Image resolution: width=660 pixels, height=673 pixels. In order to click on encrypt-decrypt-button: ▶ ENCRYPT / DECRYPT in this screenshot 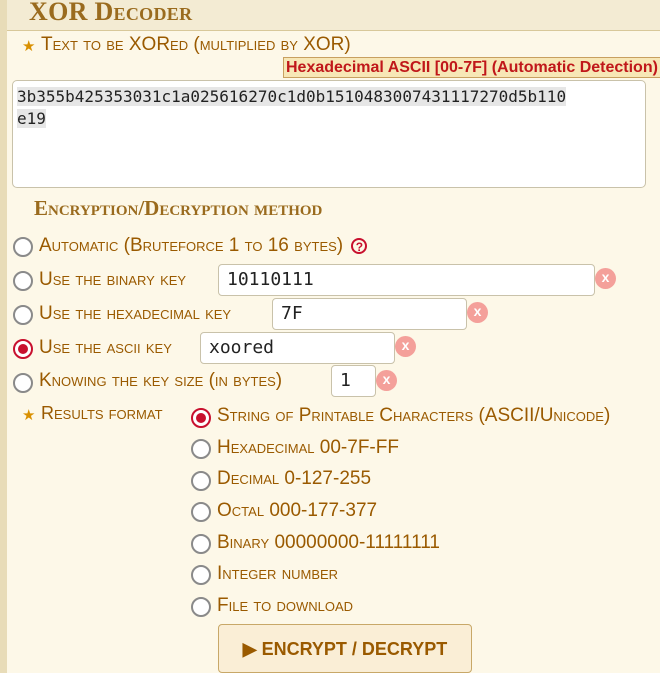, I will do `click(345, 648)`.